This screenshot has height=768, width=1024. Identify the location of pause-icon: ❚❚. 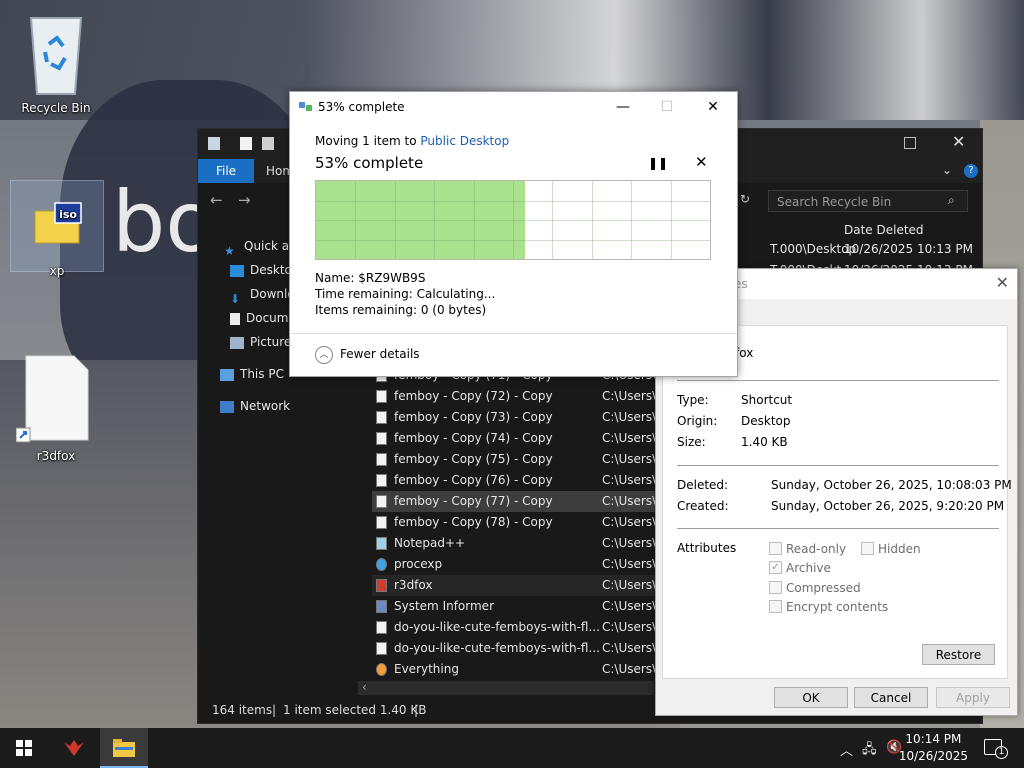
(658, 163).